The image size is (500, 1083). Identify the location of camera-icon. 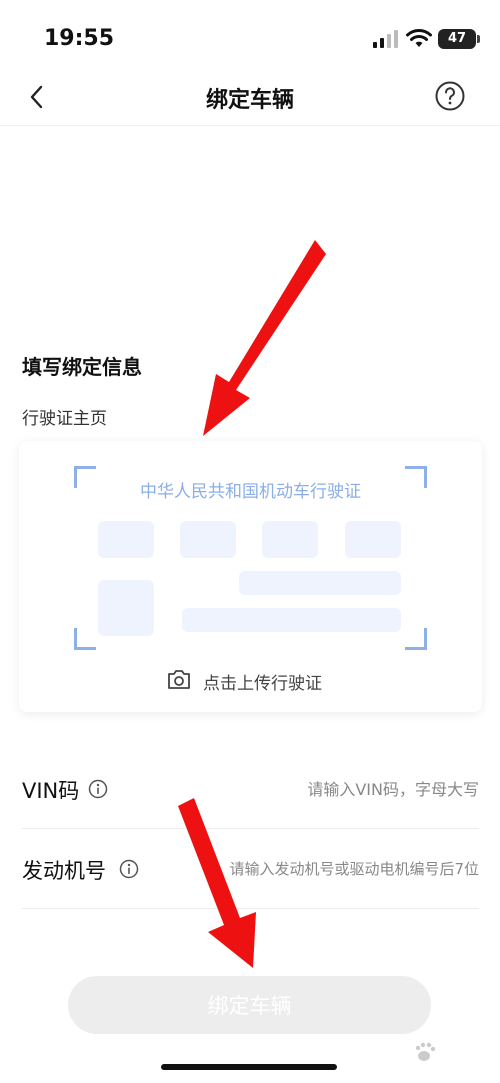
(179, 679).